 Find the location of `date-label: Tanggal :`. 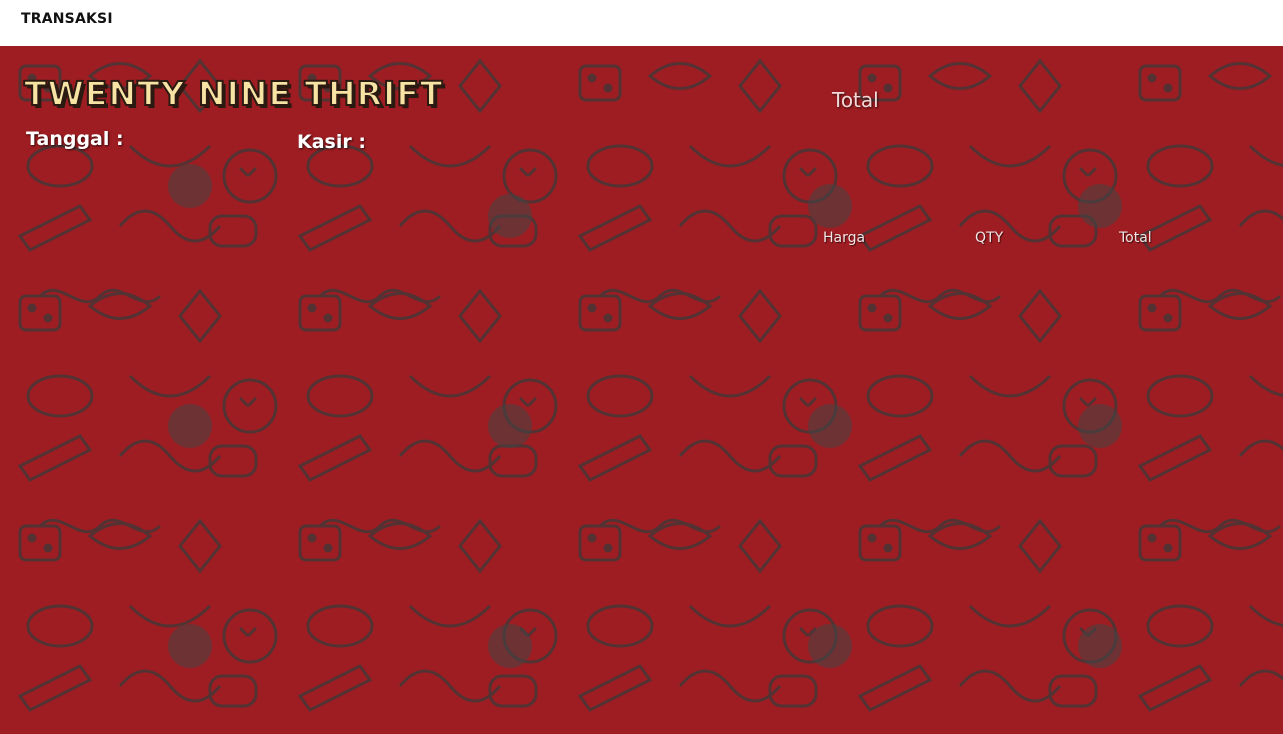

date-label: Tanggal : is located at coordinates (75, 139).